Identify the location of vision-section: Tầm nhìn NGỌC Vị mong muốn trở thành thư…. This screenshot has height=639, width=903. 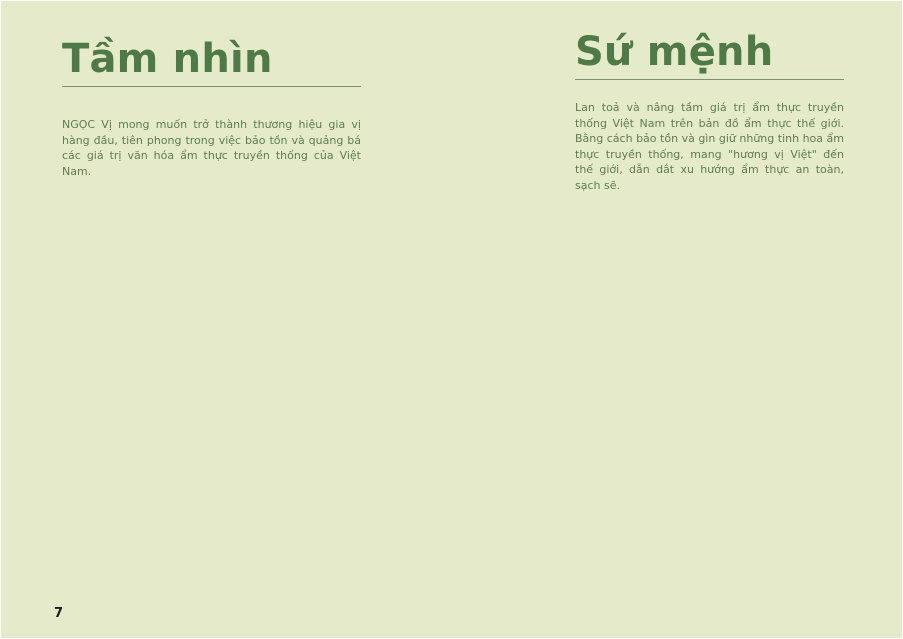
(211, 107).